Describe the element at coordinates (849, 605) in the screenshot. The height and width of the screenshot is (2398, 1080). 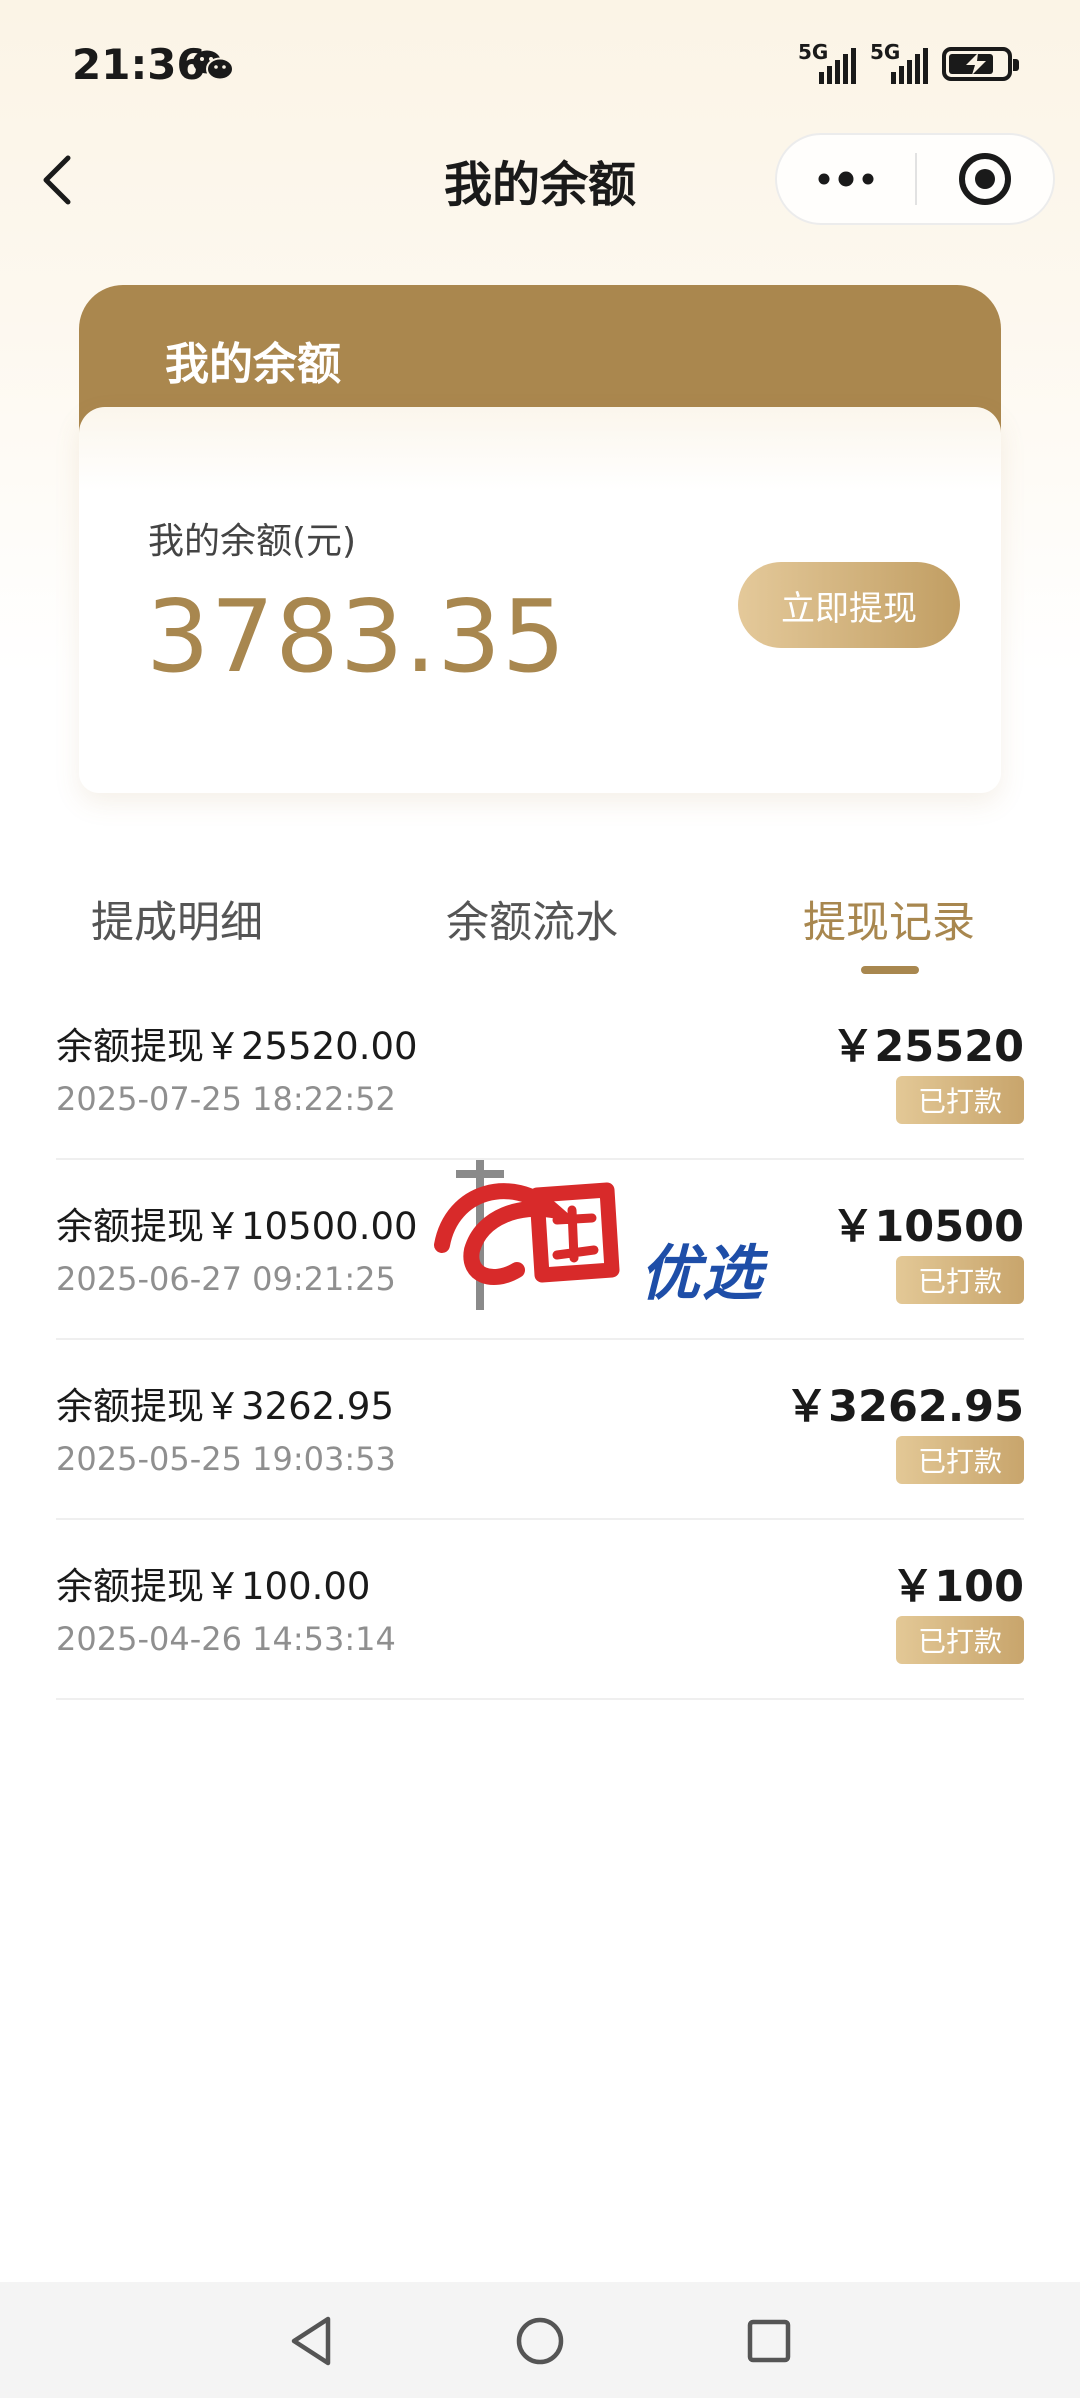
I see `withdraw-button: 立即提现` at that location.